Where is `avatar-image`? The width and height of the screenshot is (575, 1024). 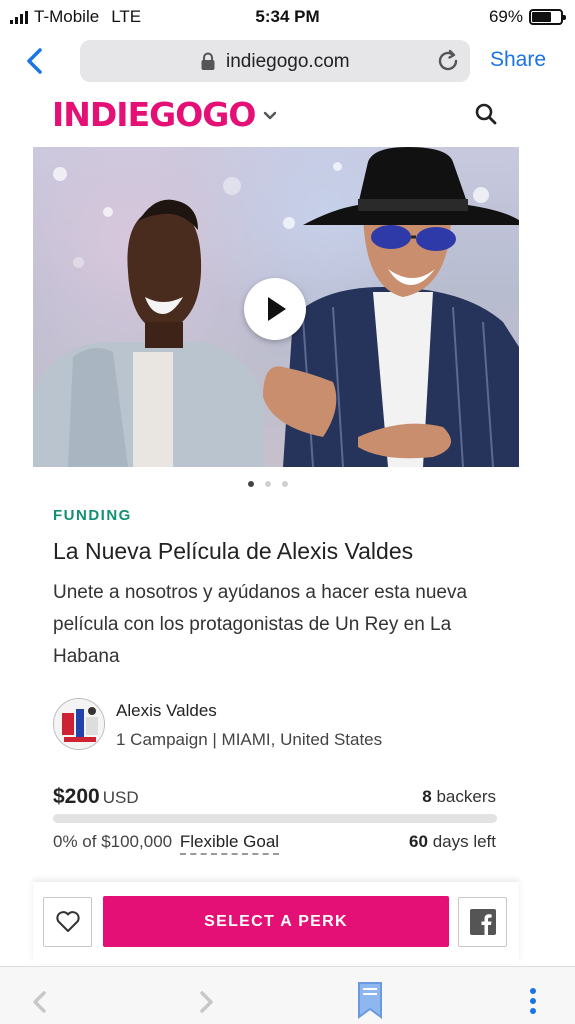
avatar-image is located at coordinates (79, 724).